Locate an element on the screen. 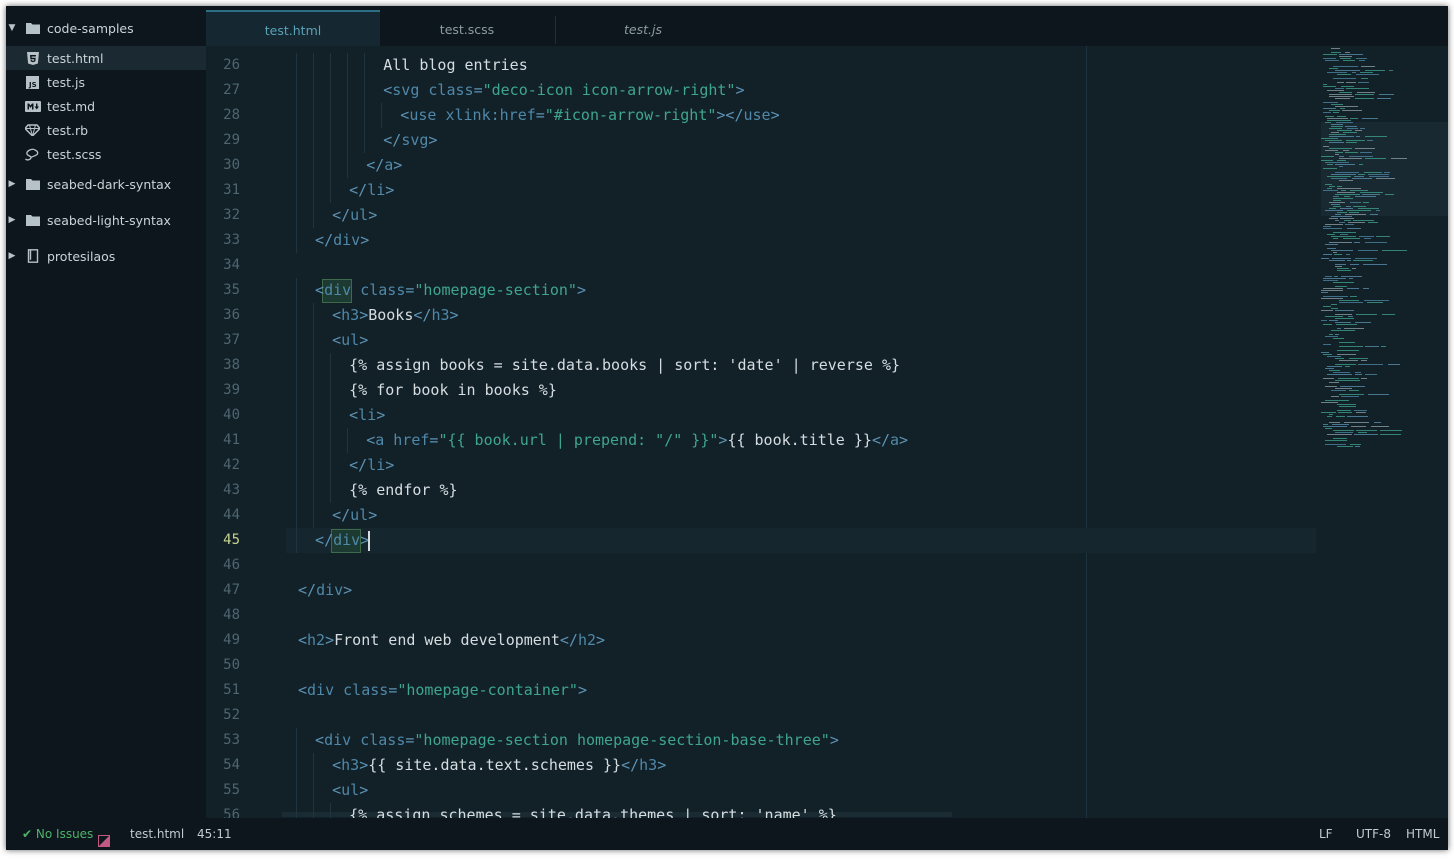 The height and width of the screenshot is (860, 1454). tab-test-html: test.html is located at coordinates (293, 29).